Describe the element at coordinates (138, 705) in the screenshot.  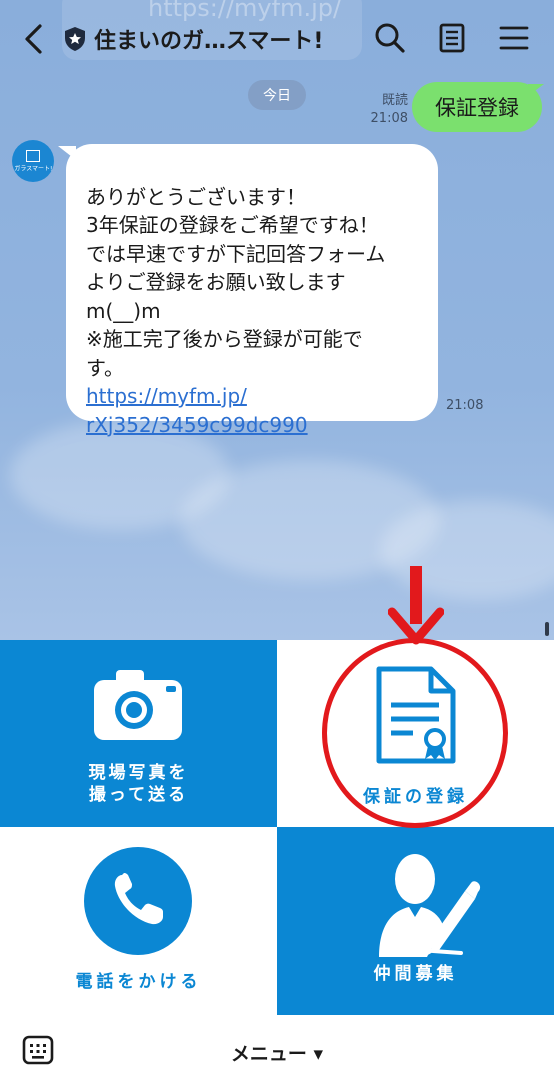
I see `camera-icon` at that location.